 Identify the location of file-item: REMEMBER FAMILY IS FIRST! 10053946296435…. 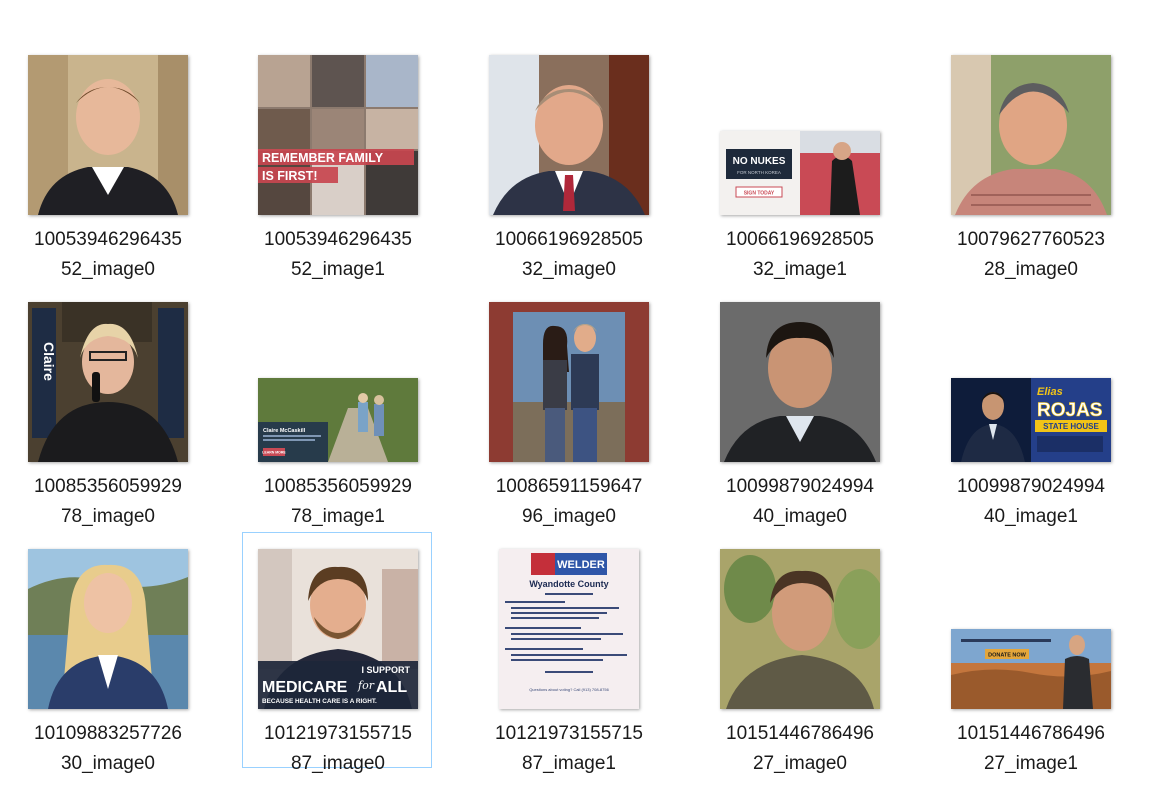
(337, 159).